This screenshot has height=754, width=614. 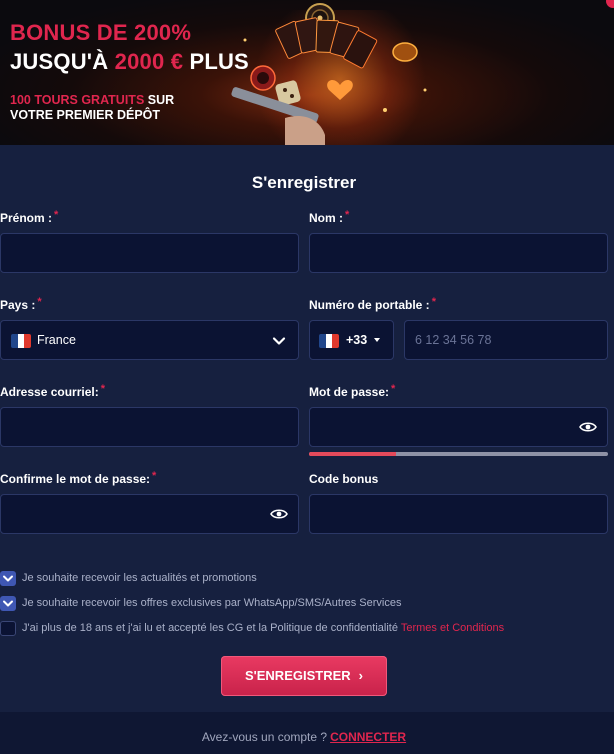 I want to click on whatsapp-offers-checkbox, so click(x=8, y=603).